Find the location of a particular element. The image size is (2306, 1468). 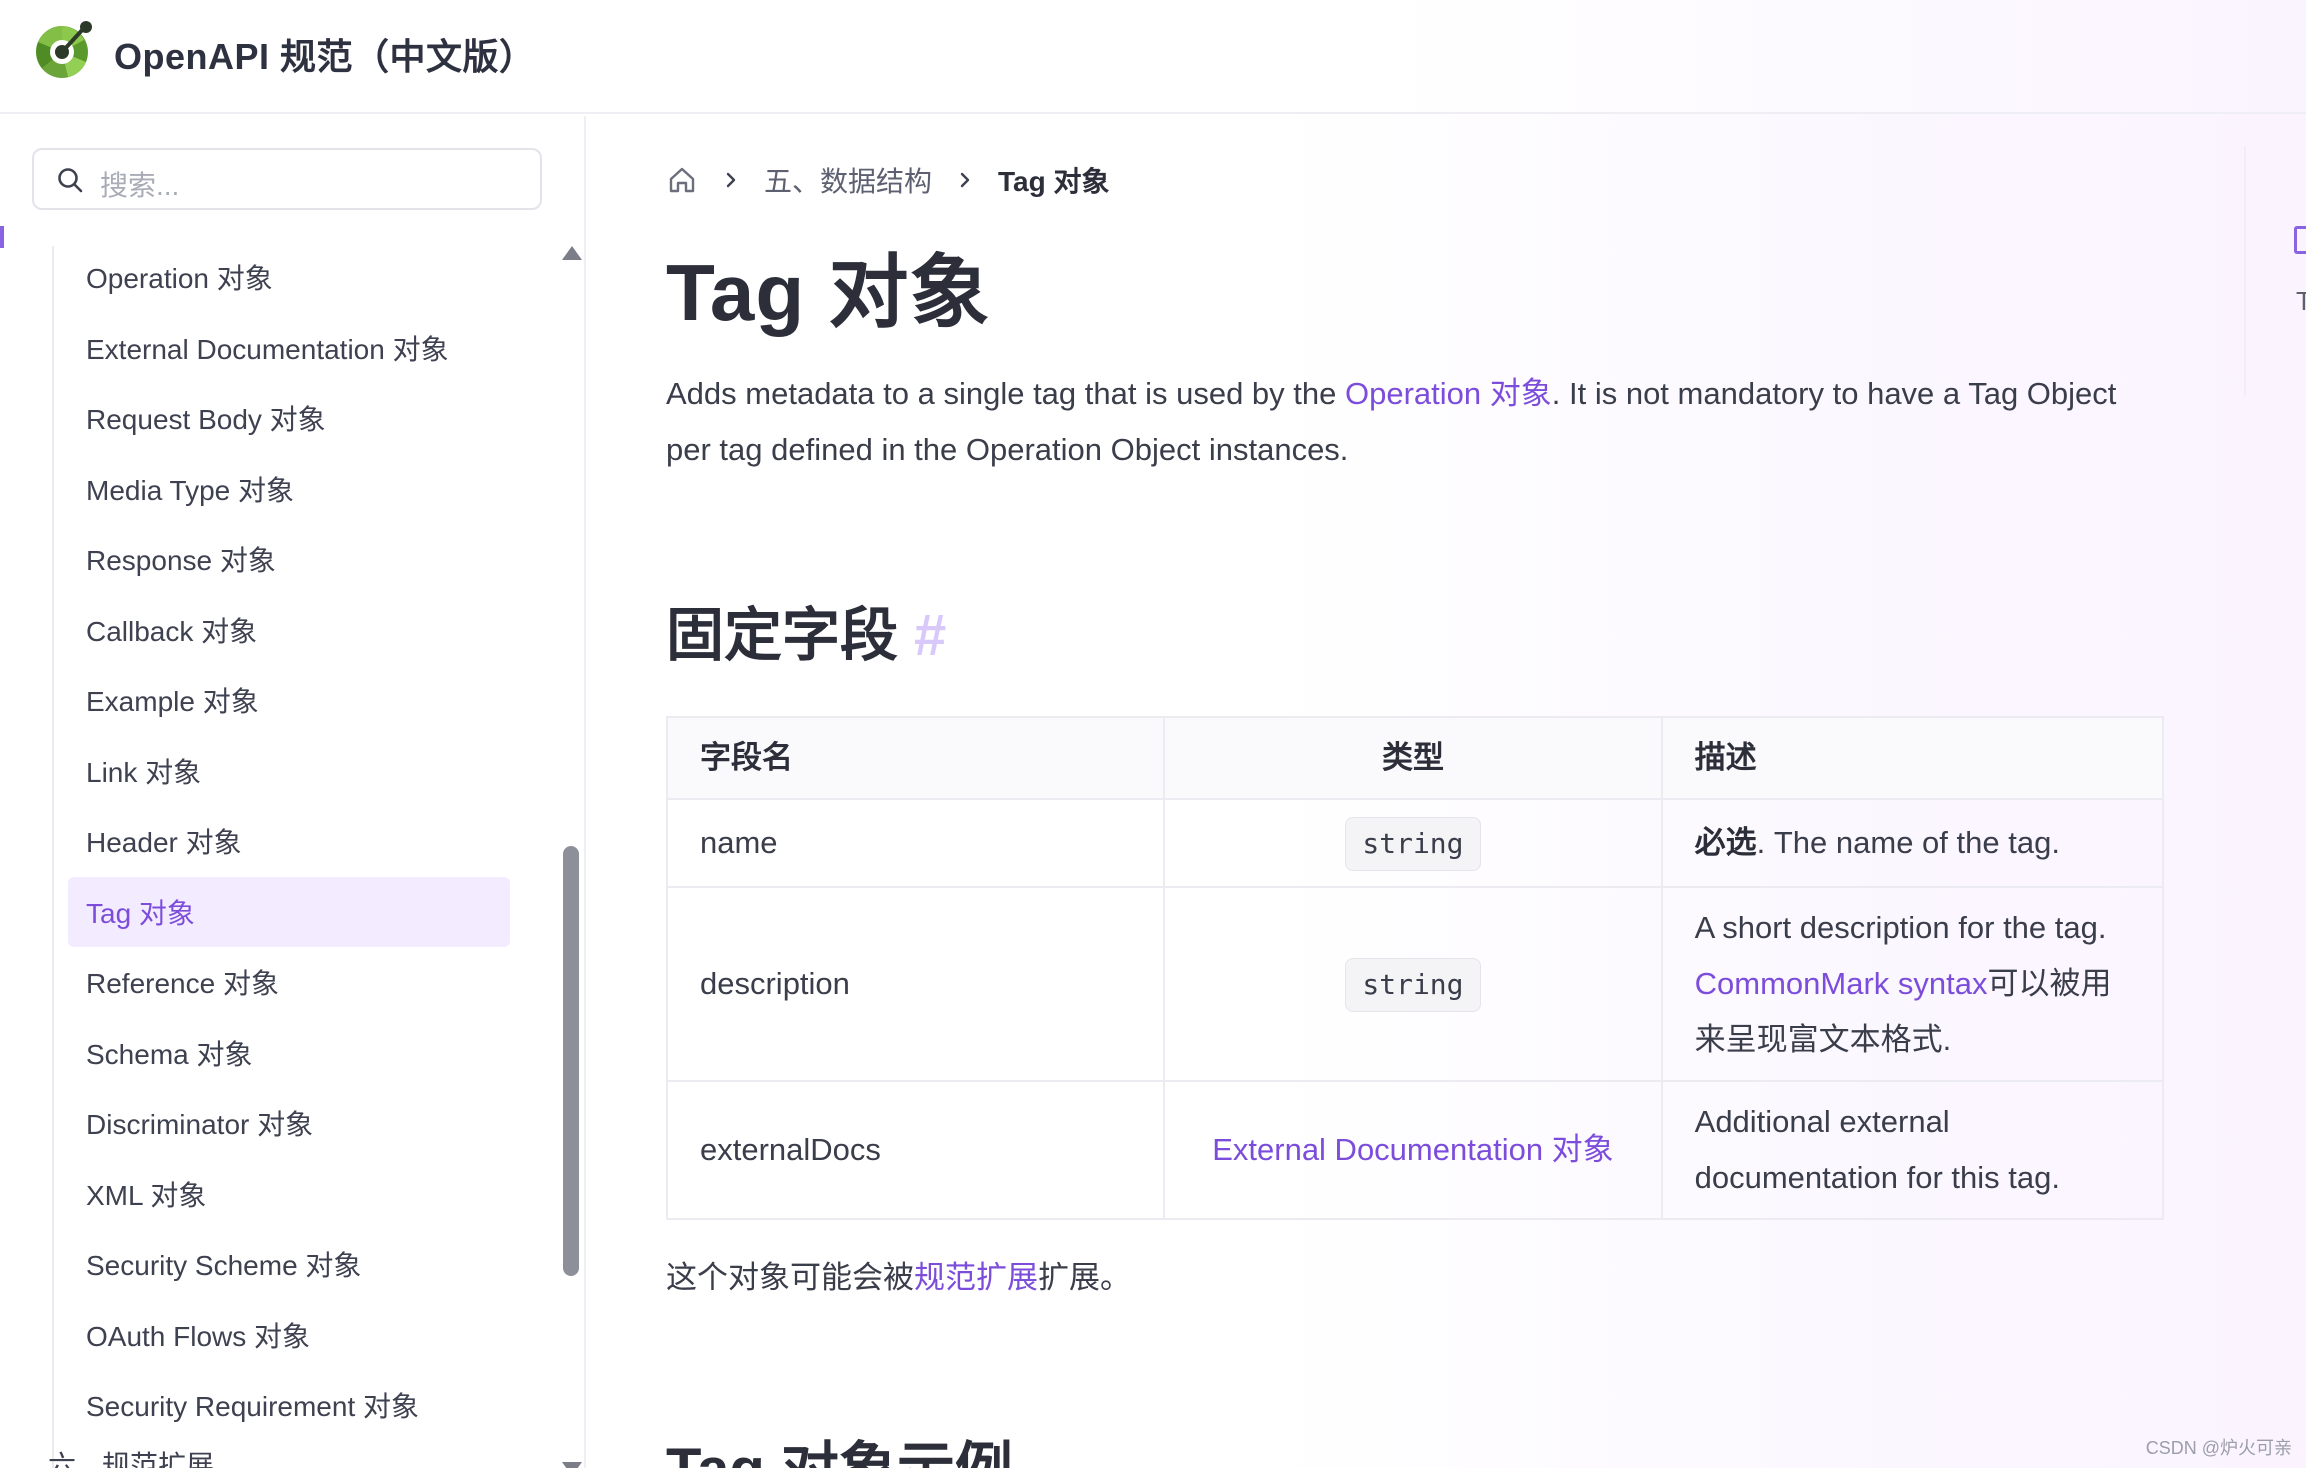

column-header-type: 类型 is located at coordinates (1413, 758).